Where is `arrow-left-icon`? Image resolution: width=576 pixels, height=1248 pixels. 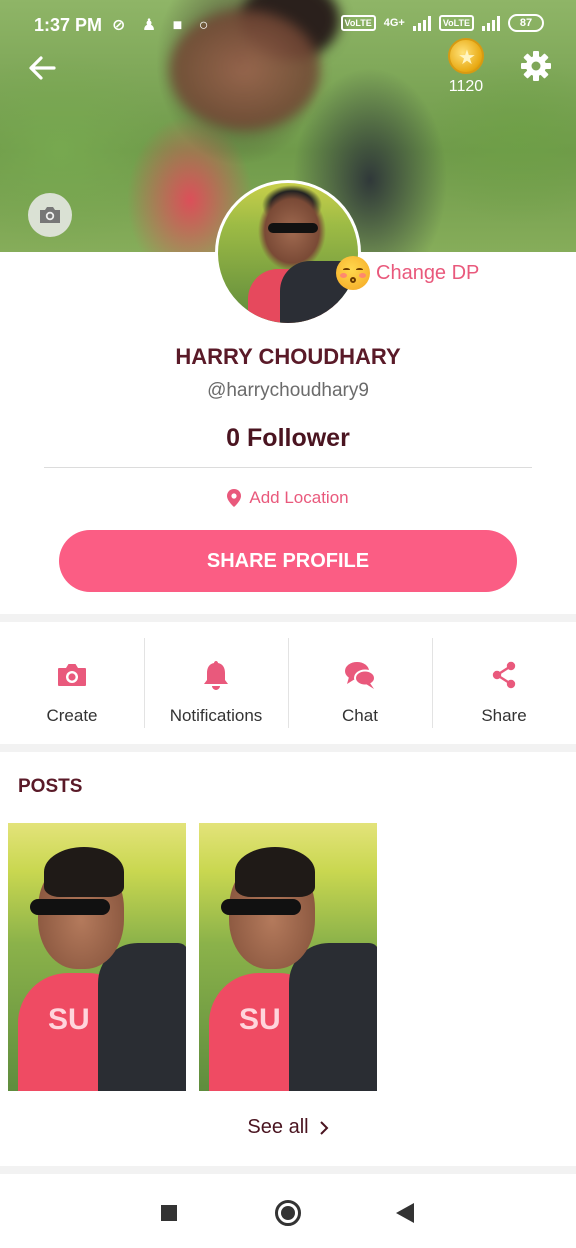 arrow-left-icon is located at coordinates (42, 68).